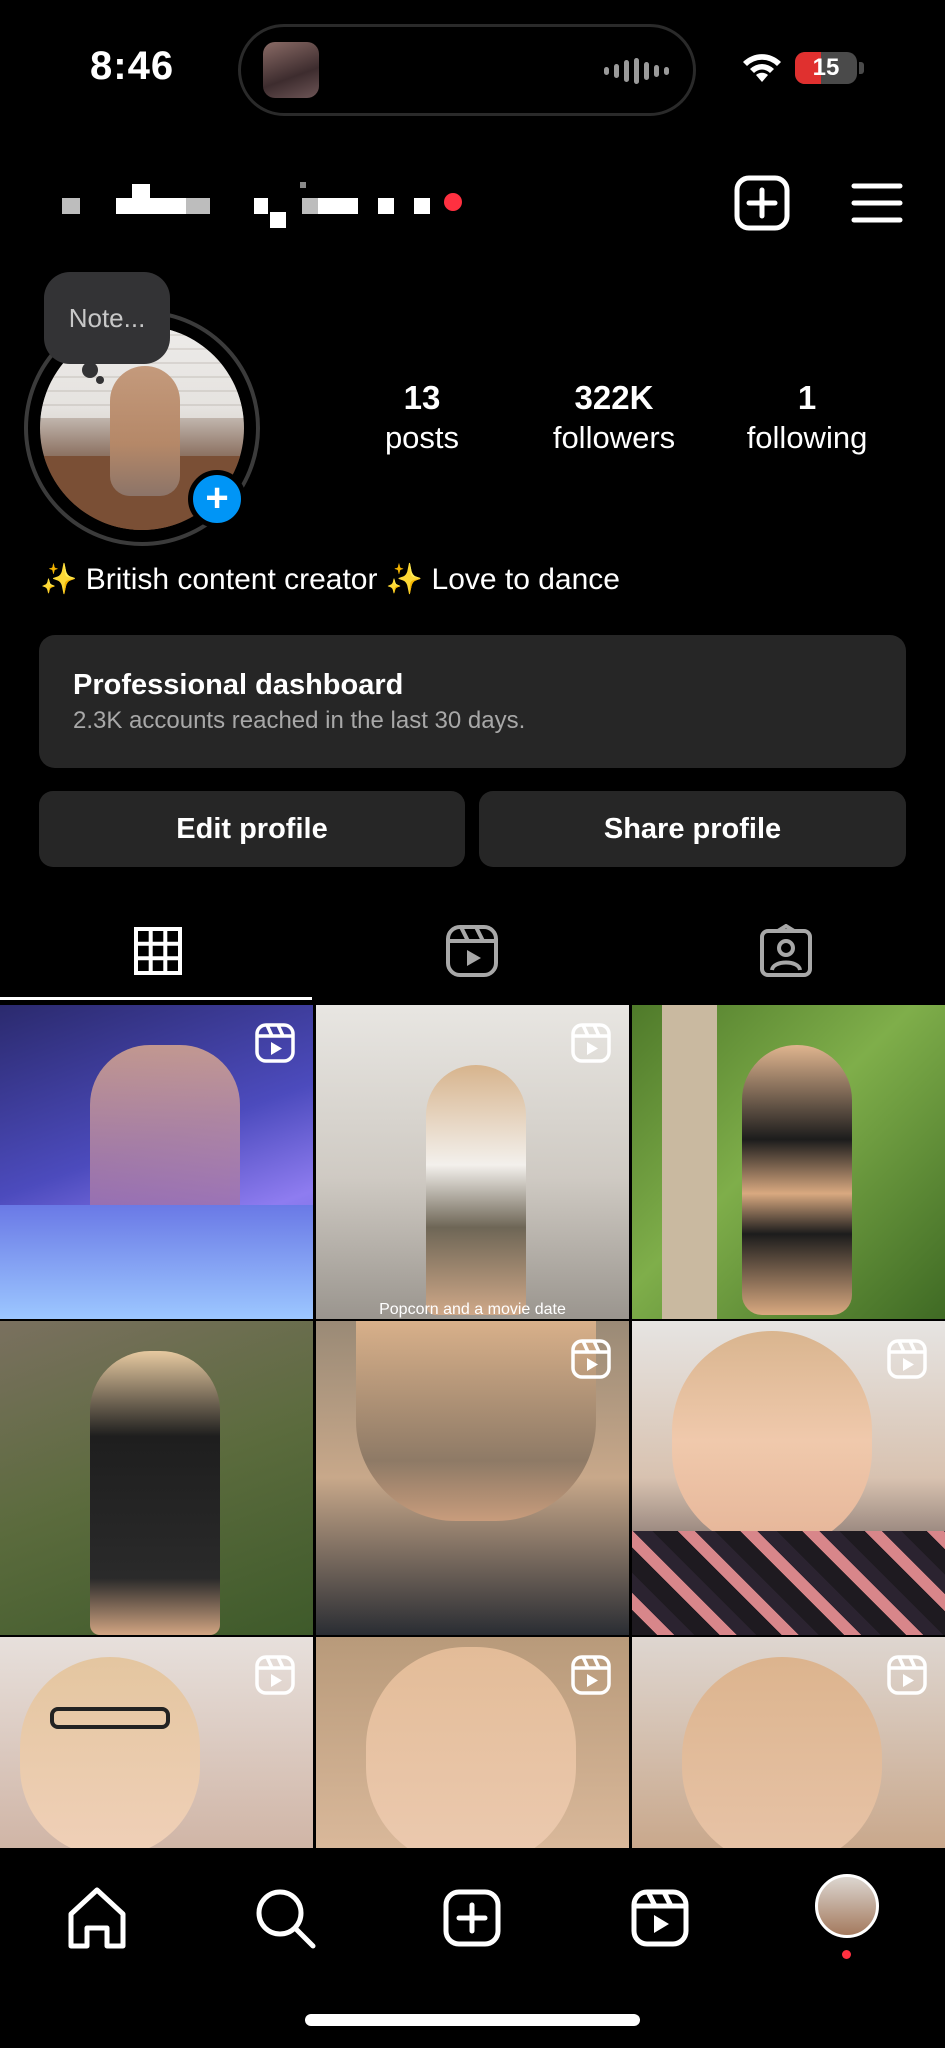 The height and width of the screenshot is (2048, 945). I want to click on audio-waveform-icon, so click(636, 71).